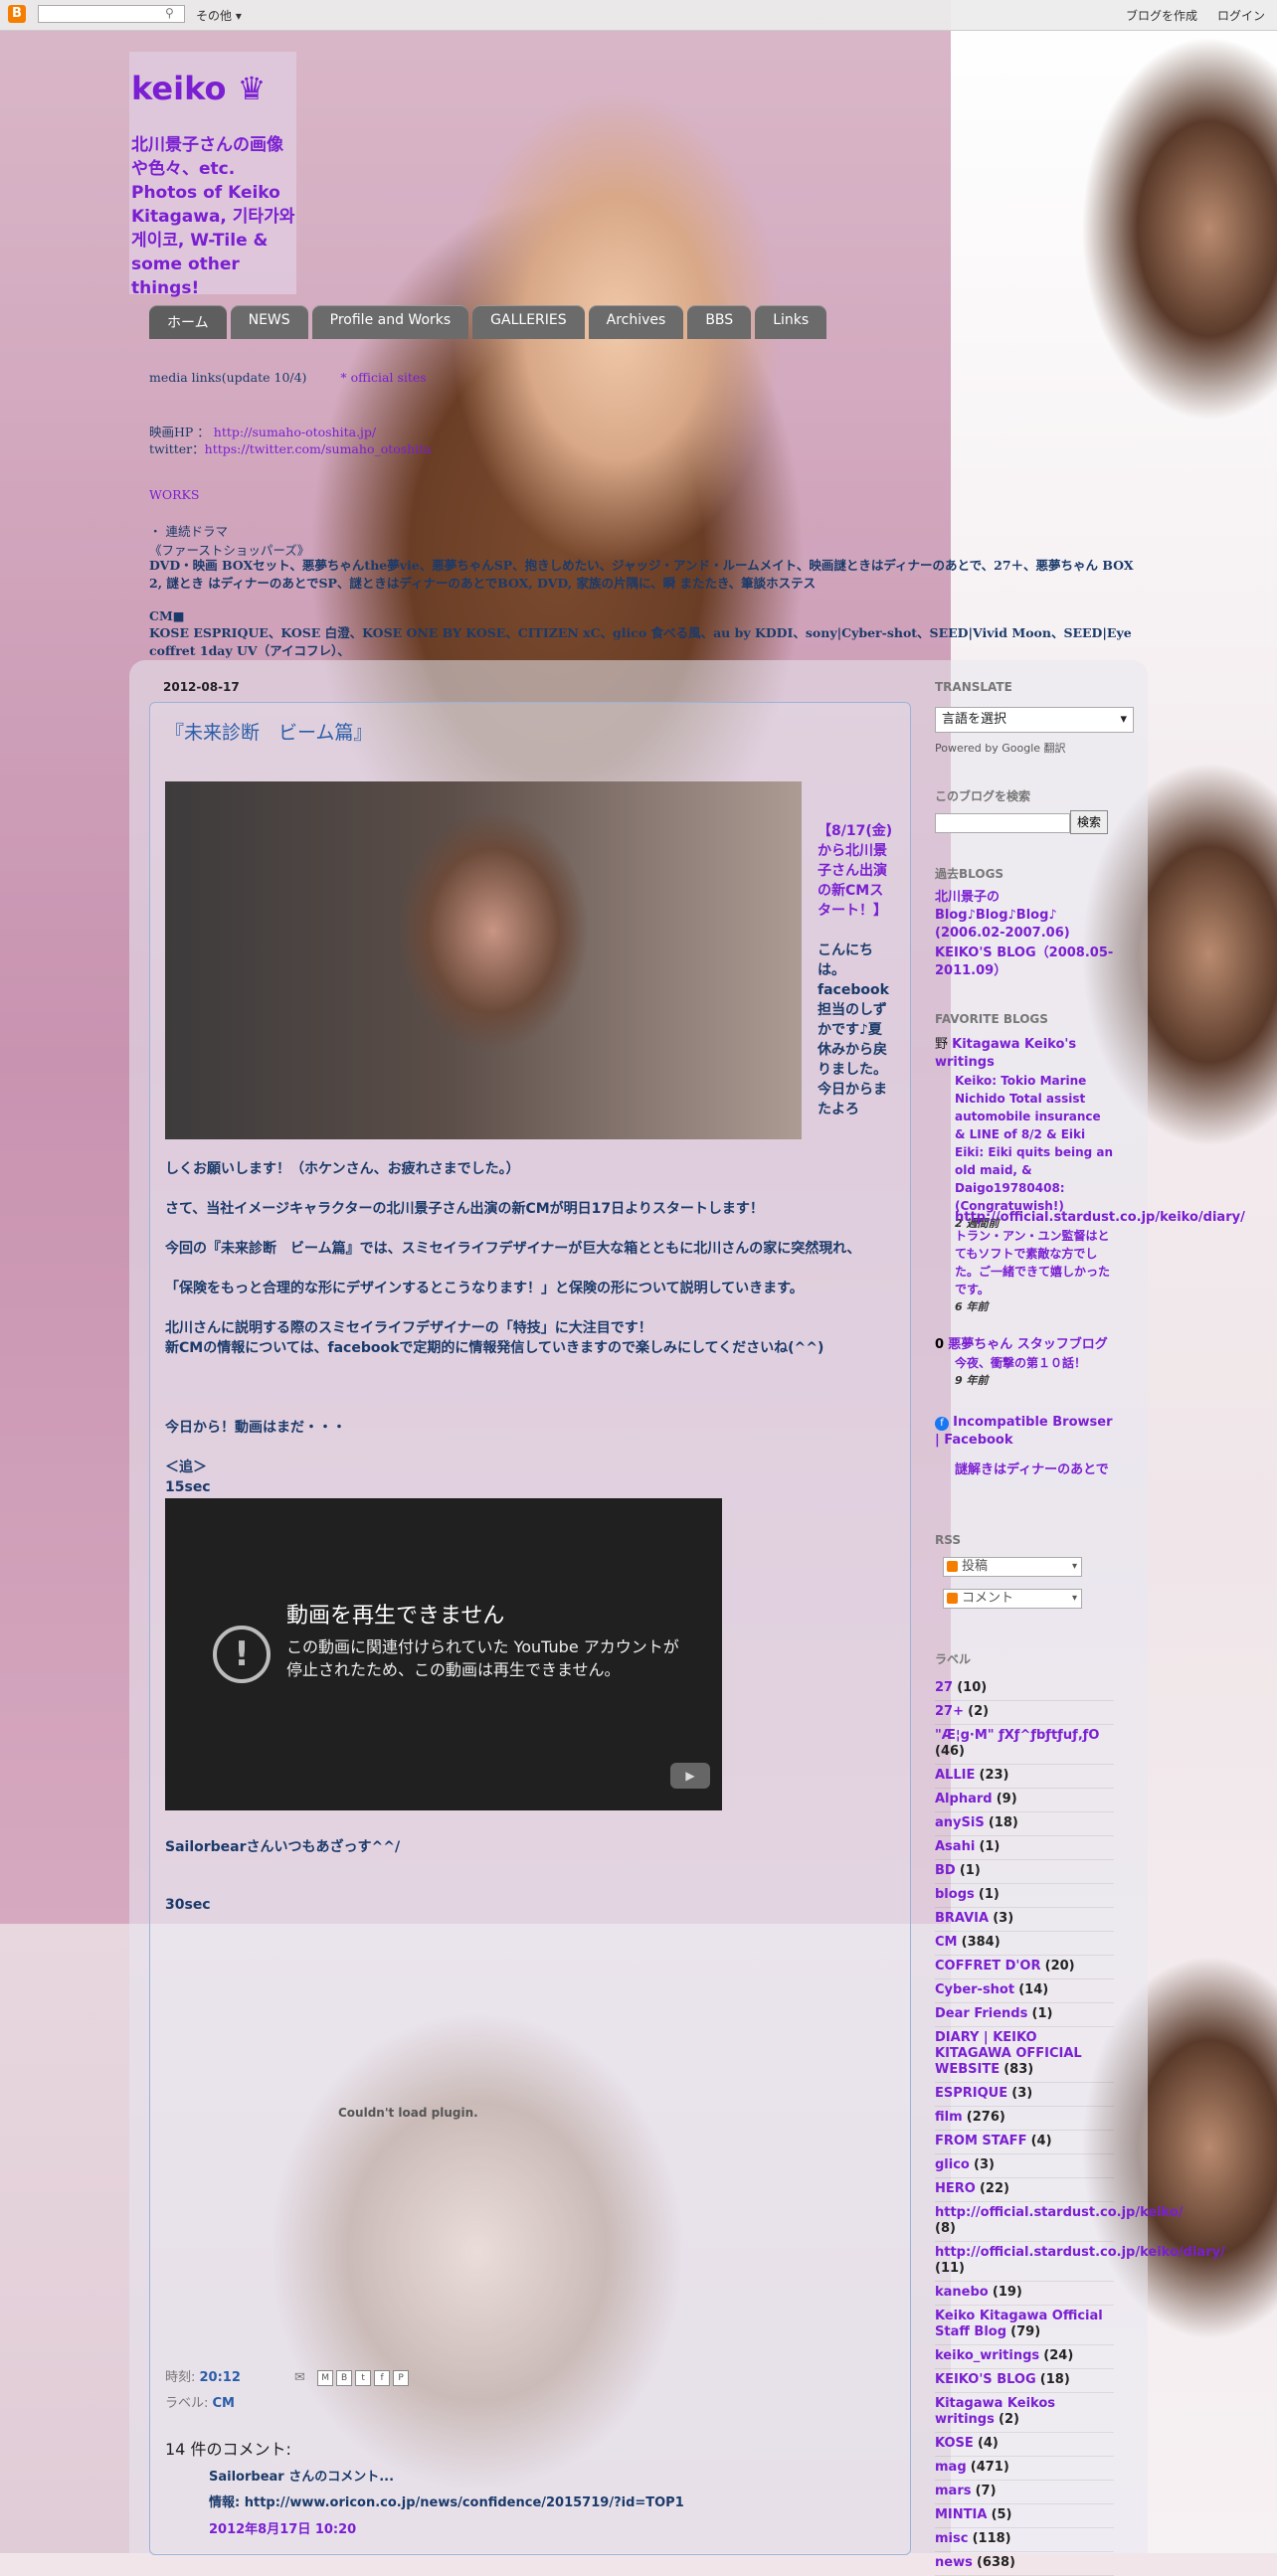 This screenshot has width=1277, height=2576. What do you see at coordinates (1024, 2190) in the screenshot?
I see `label-item: HERO (22)` at bounding box center [1024, 2190].